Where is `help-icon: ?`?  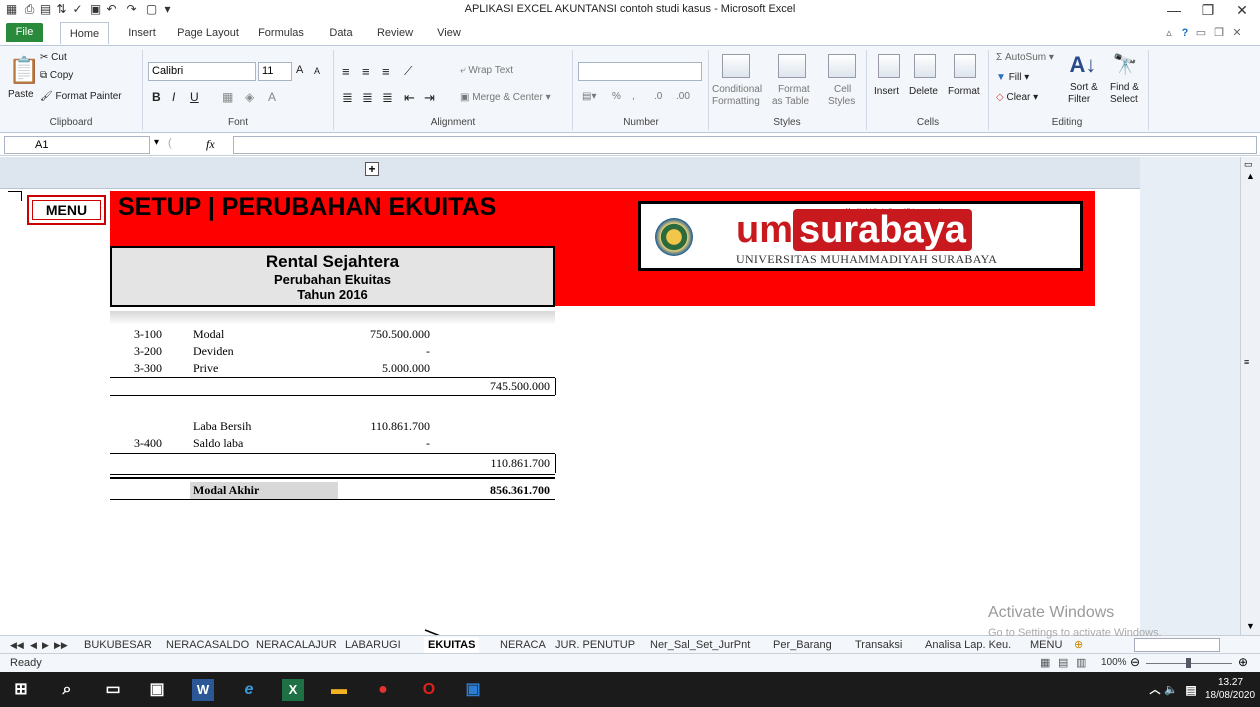
help-icon: ? is located at coordinates (1185, 33).